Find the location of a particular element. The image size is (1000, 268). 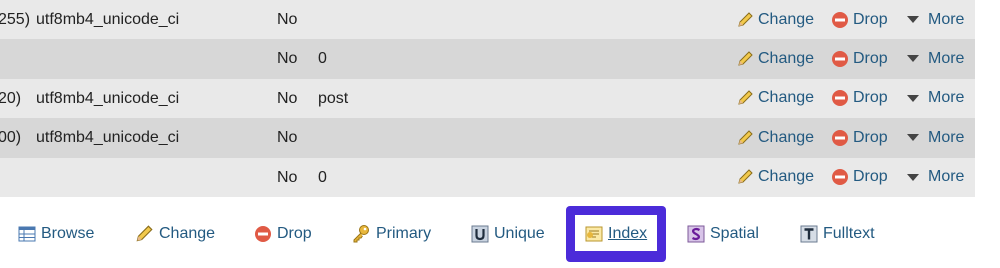

unique-label: Unique is located at coordinates (519, 233).